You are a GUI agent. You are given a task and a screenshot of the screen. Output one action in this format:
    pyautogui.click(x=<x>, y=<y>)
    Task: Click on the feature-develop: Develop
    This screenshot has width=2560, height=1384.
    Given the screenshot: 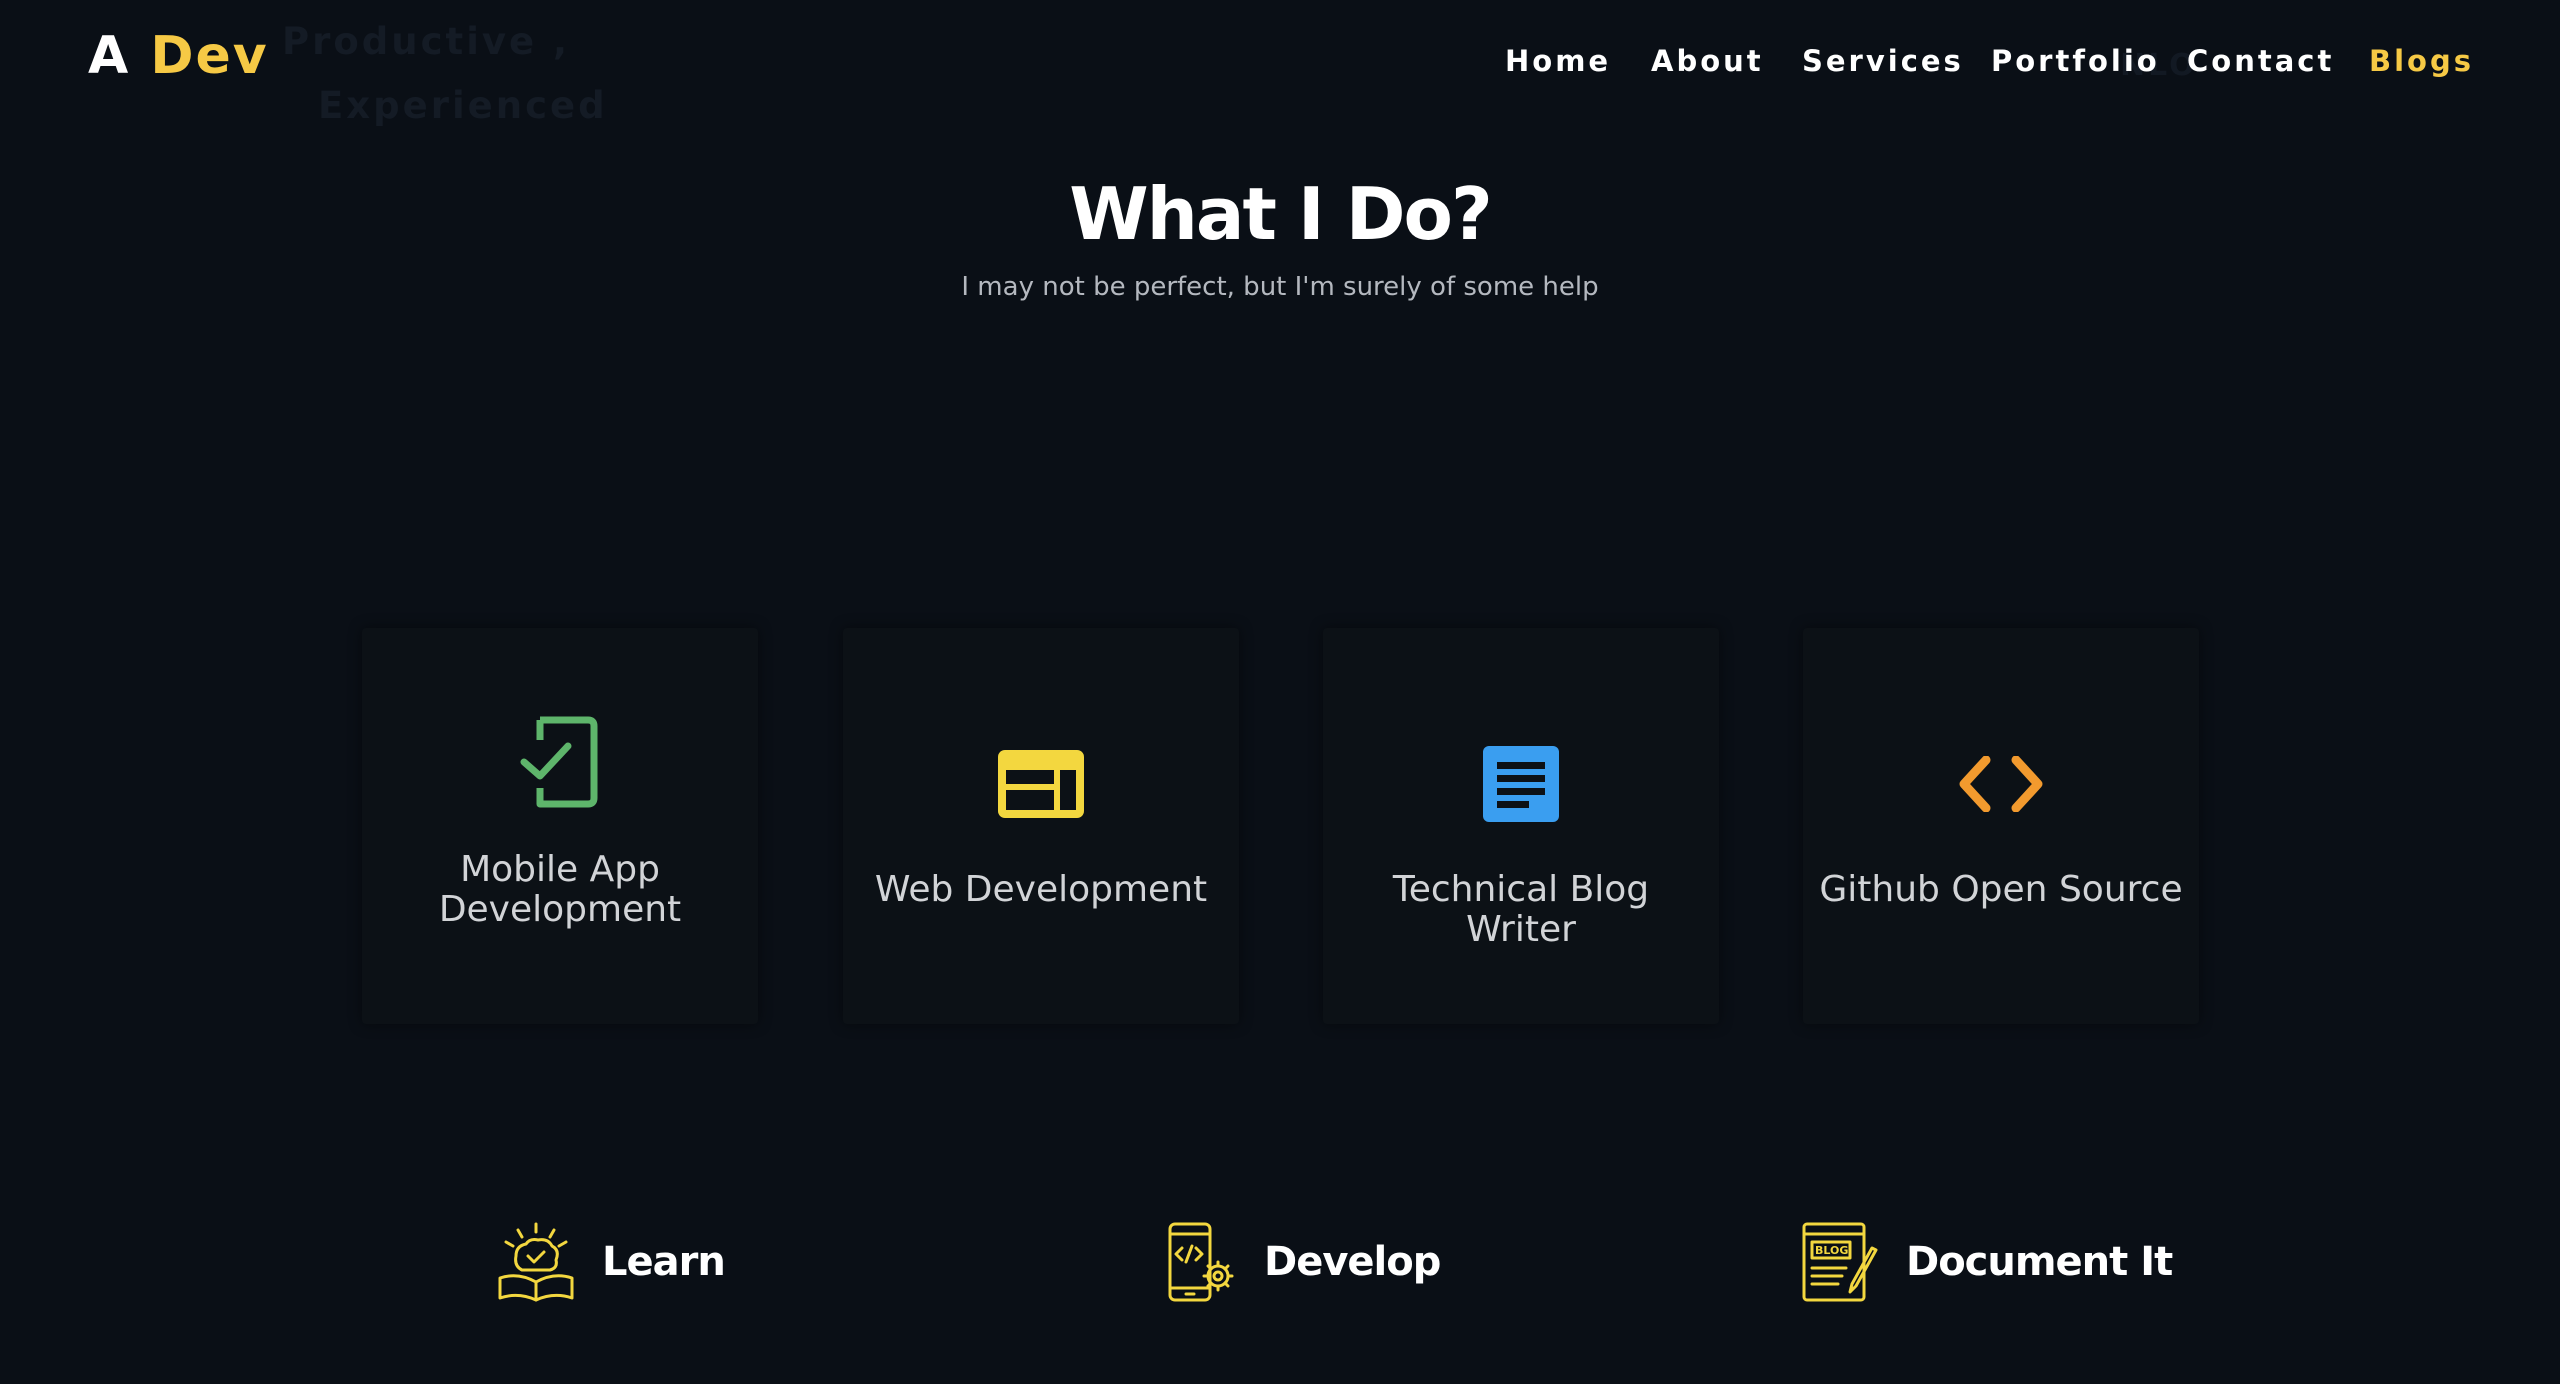 What is the action you would take?
    pyautogui.click(x=1298, y=1262)
    